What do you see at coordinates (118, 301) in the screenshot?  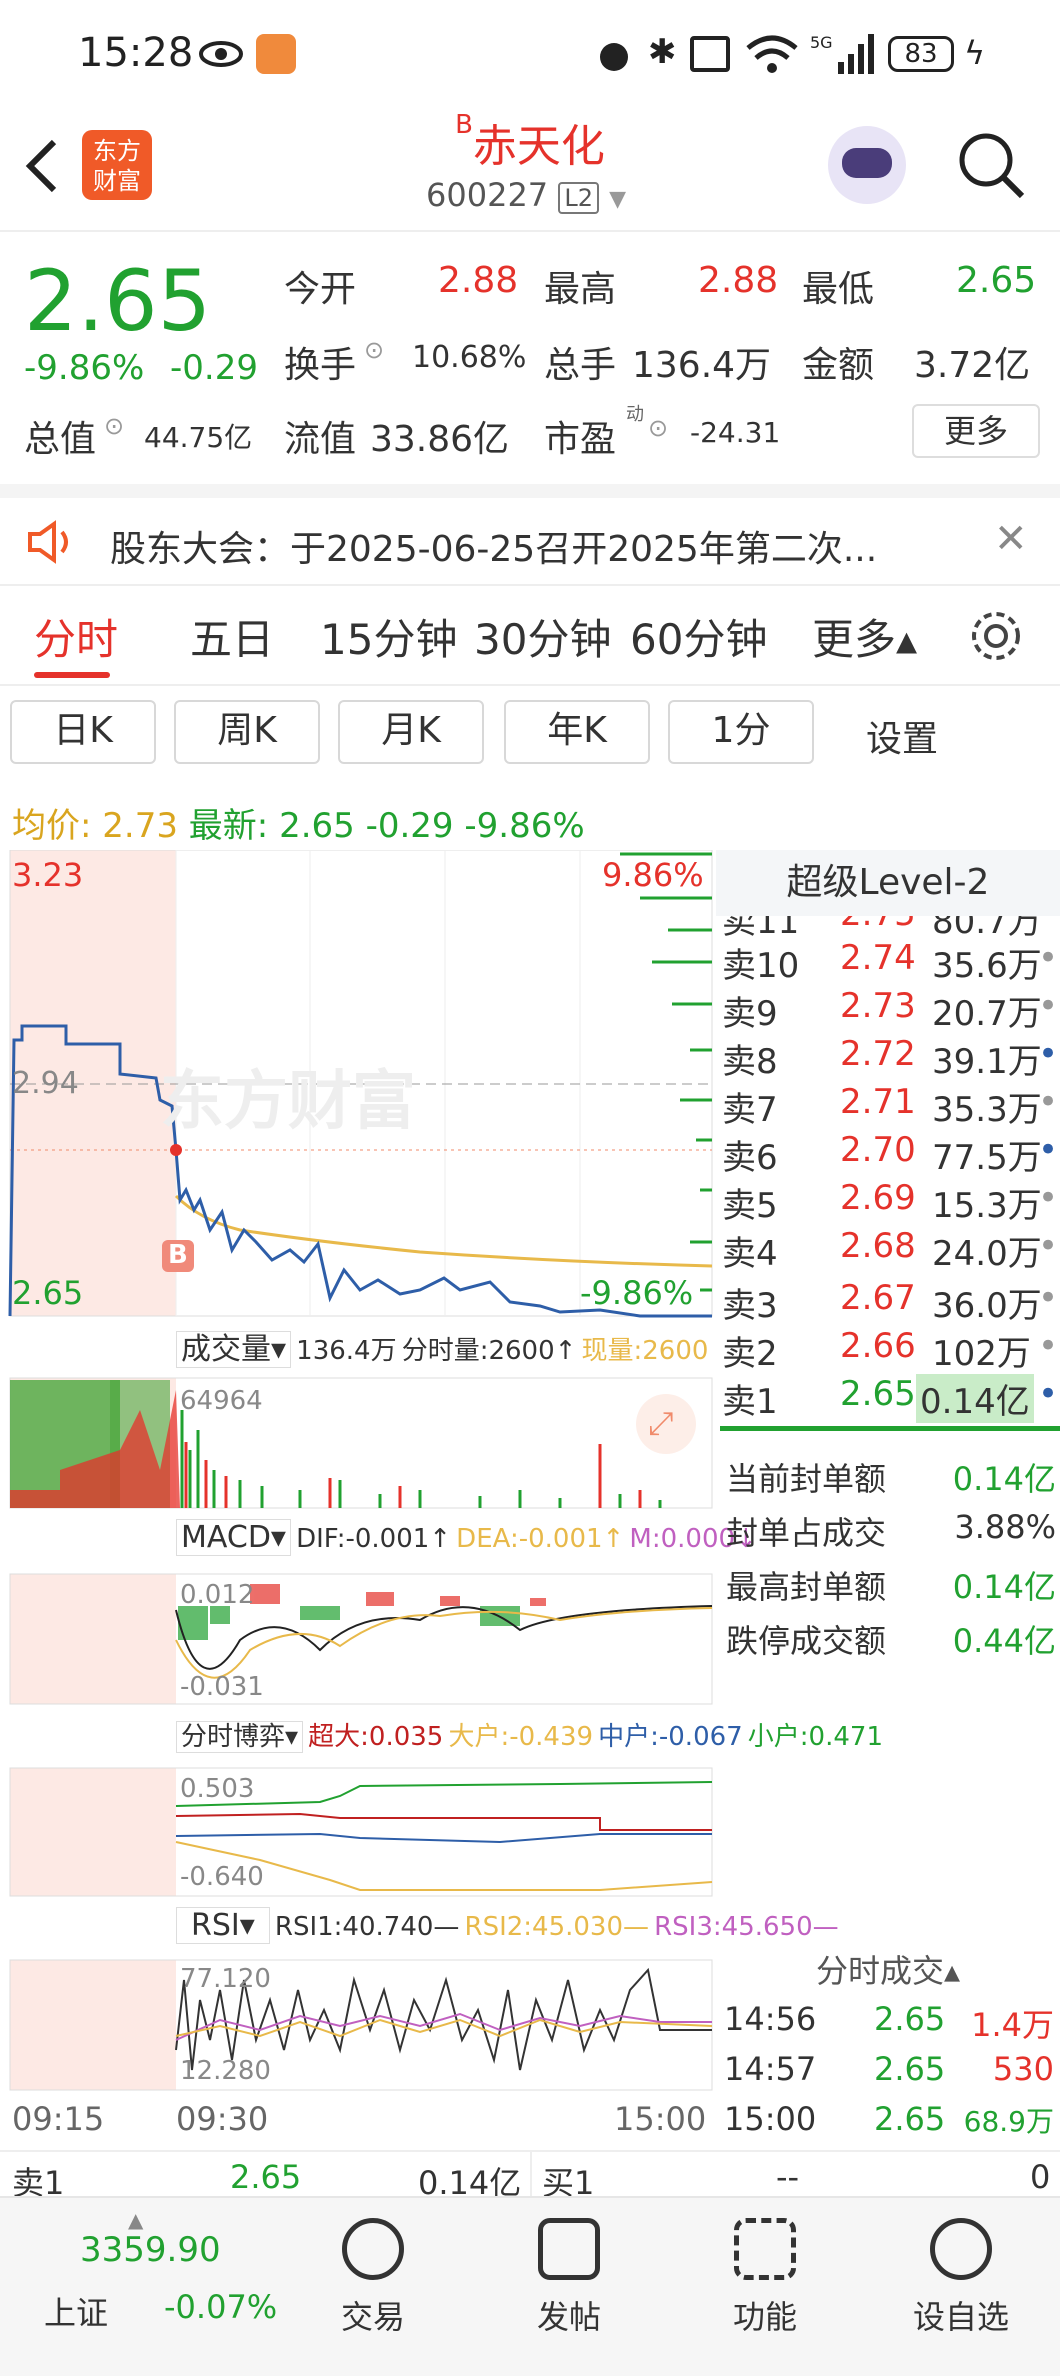 I see `last-price: 2.65` at bounding box center [118, 301].